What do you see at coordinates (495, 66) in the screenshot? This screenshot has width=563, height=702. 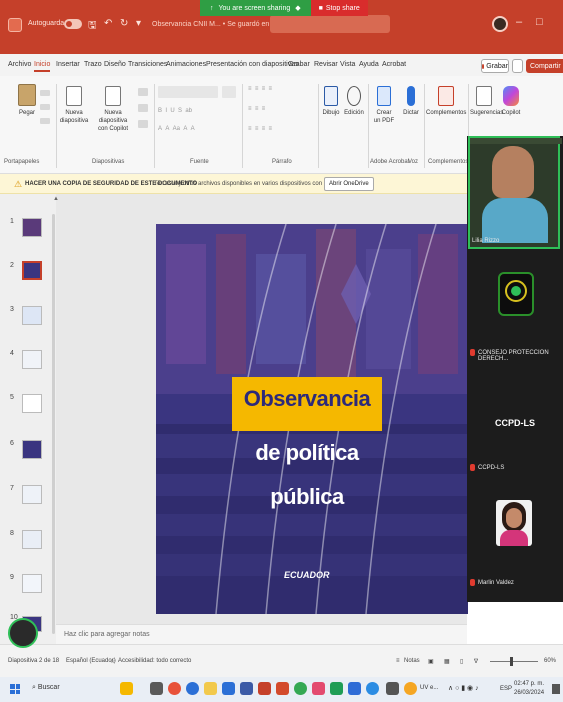 I see `record-button: Grabar` at bounding box center [495, 66].